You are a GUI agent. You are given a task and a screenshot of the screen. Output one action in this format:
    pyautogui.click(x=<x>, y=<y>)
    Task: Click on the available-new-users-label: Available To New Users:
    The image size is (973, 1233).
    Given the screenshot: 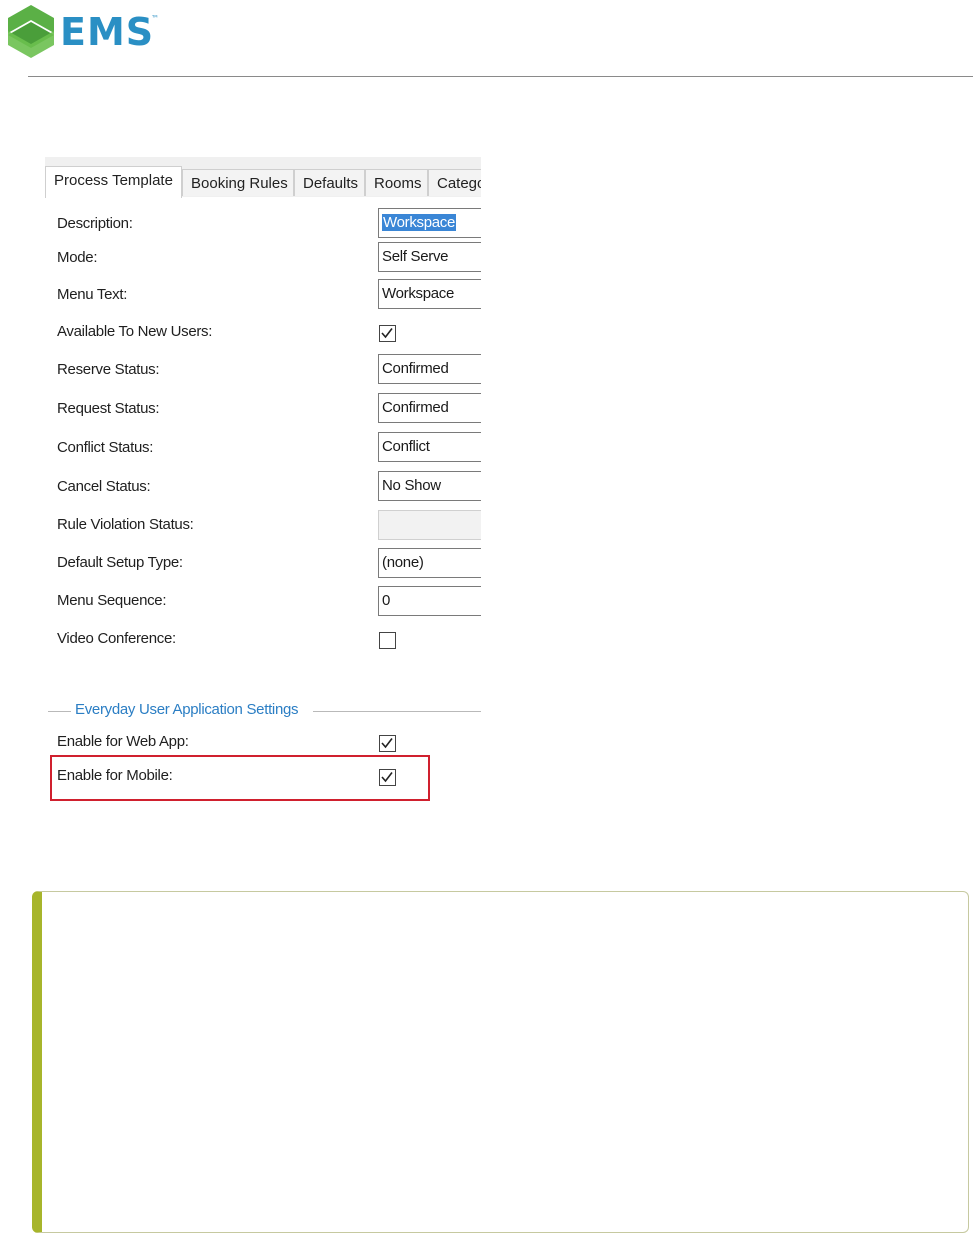 What is the action you would take?
    pyautogui.click(x=135, y=331)
    